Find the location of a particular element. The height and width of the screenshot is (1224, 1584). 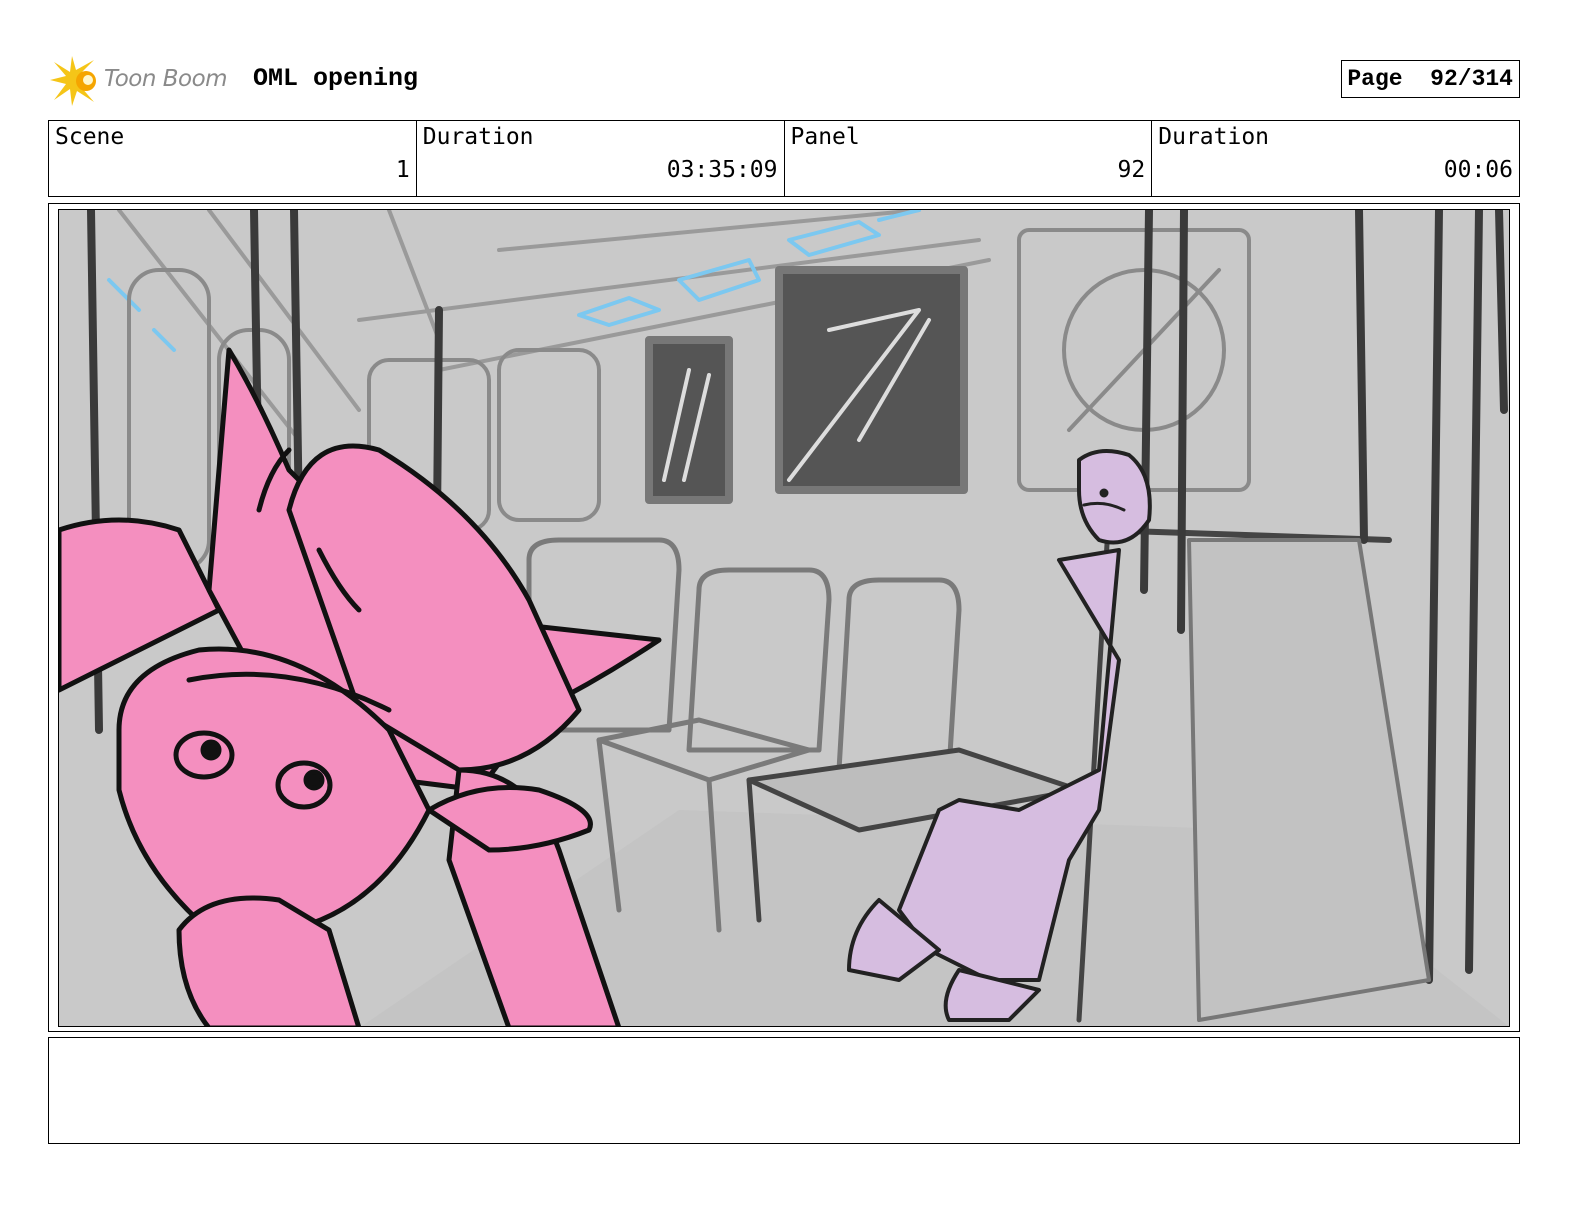

scene-cell: Scene 1 is located at coordinates (233, 158).